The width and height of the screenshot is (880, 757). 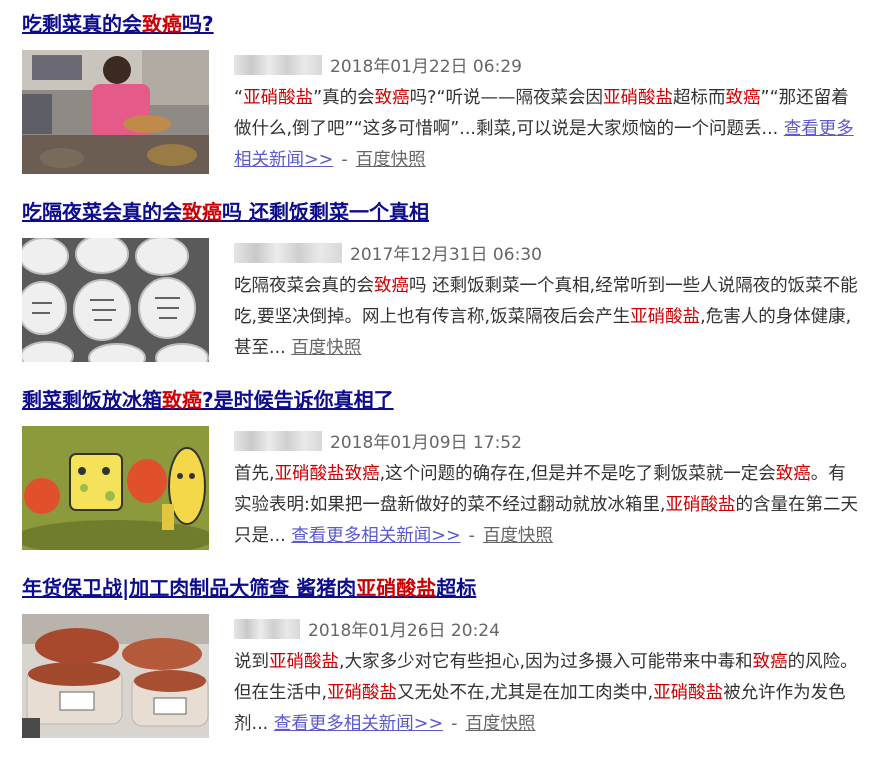 What do you see at coordinates (92, 400) in the screenshot?
I see `title-text: 剩菜剩饭放冰箱` at bounding box center [92, 400].